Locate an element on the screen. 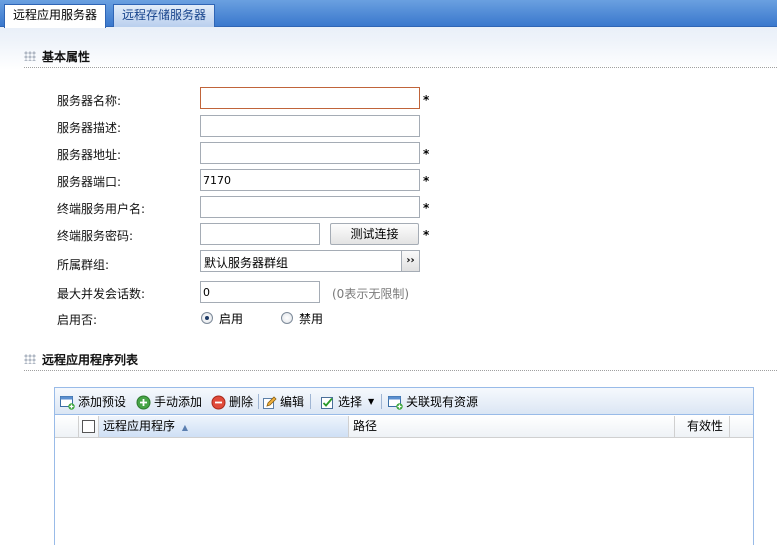 This screenshot has width=777, height=545. column-header-validity: 有效性 is located at coordinates (702, 426).